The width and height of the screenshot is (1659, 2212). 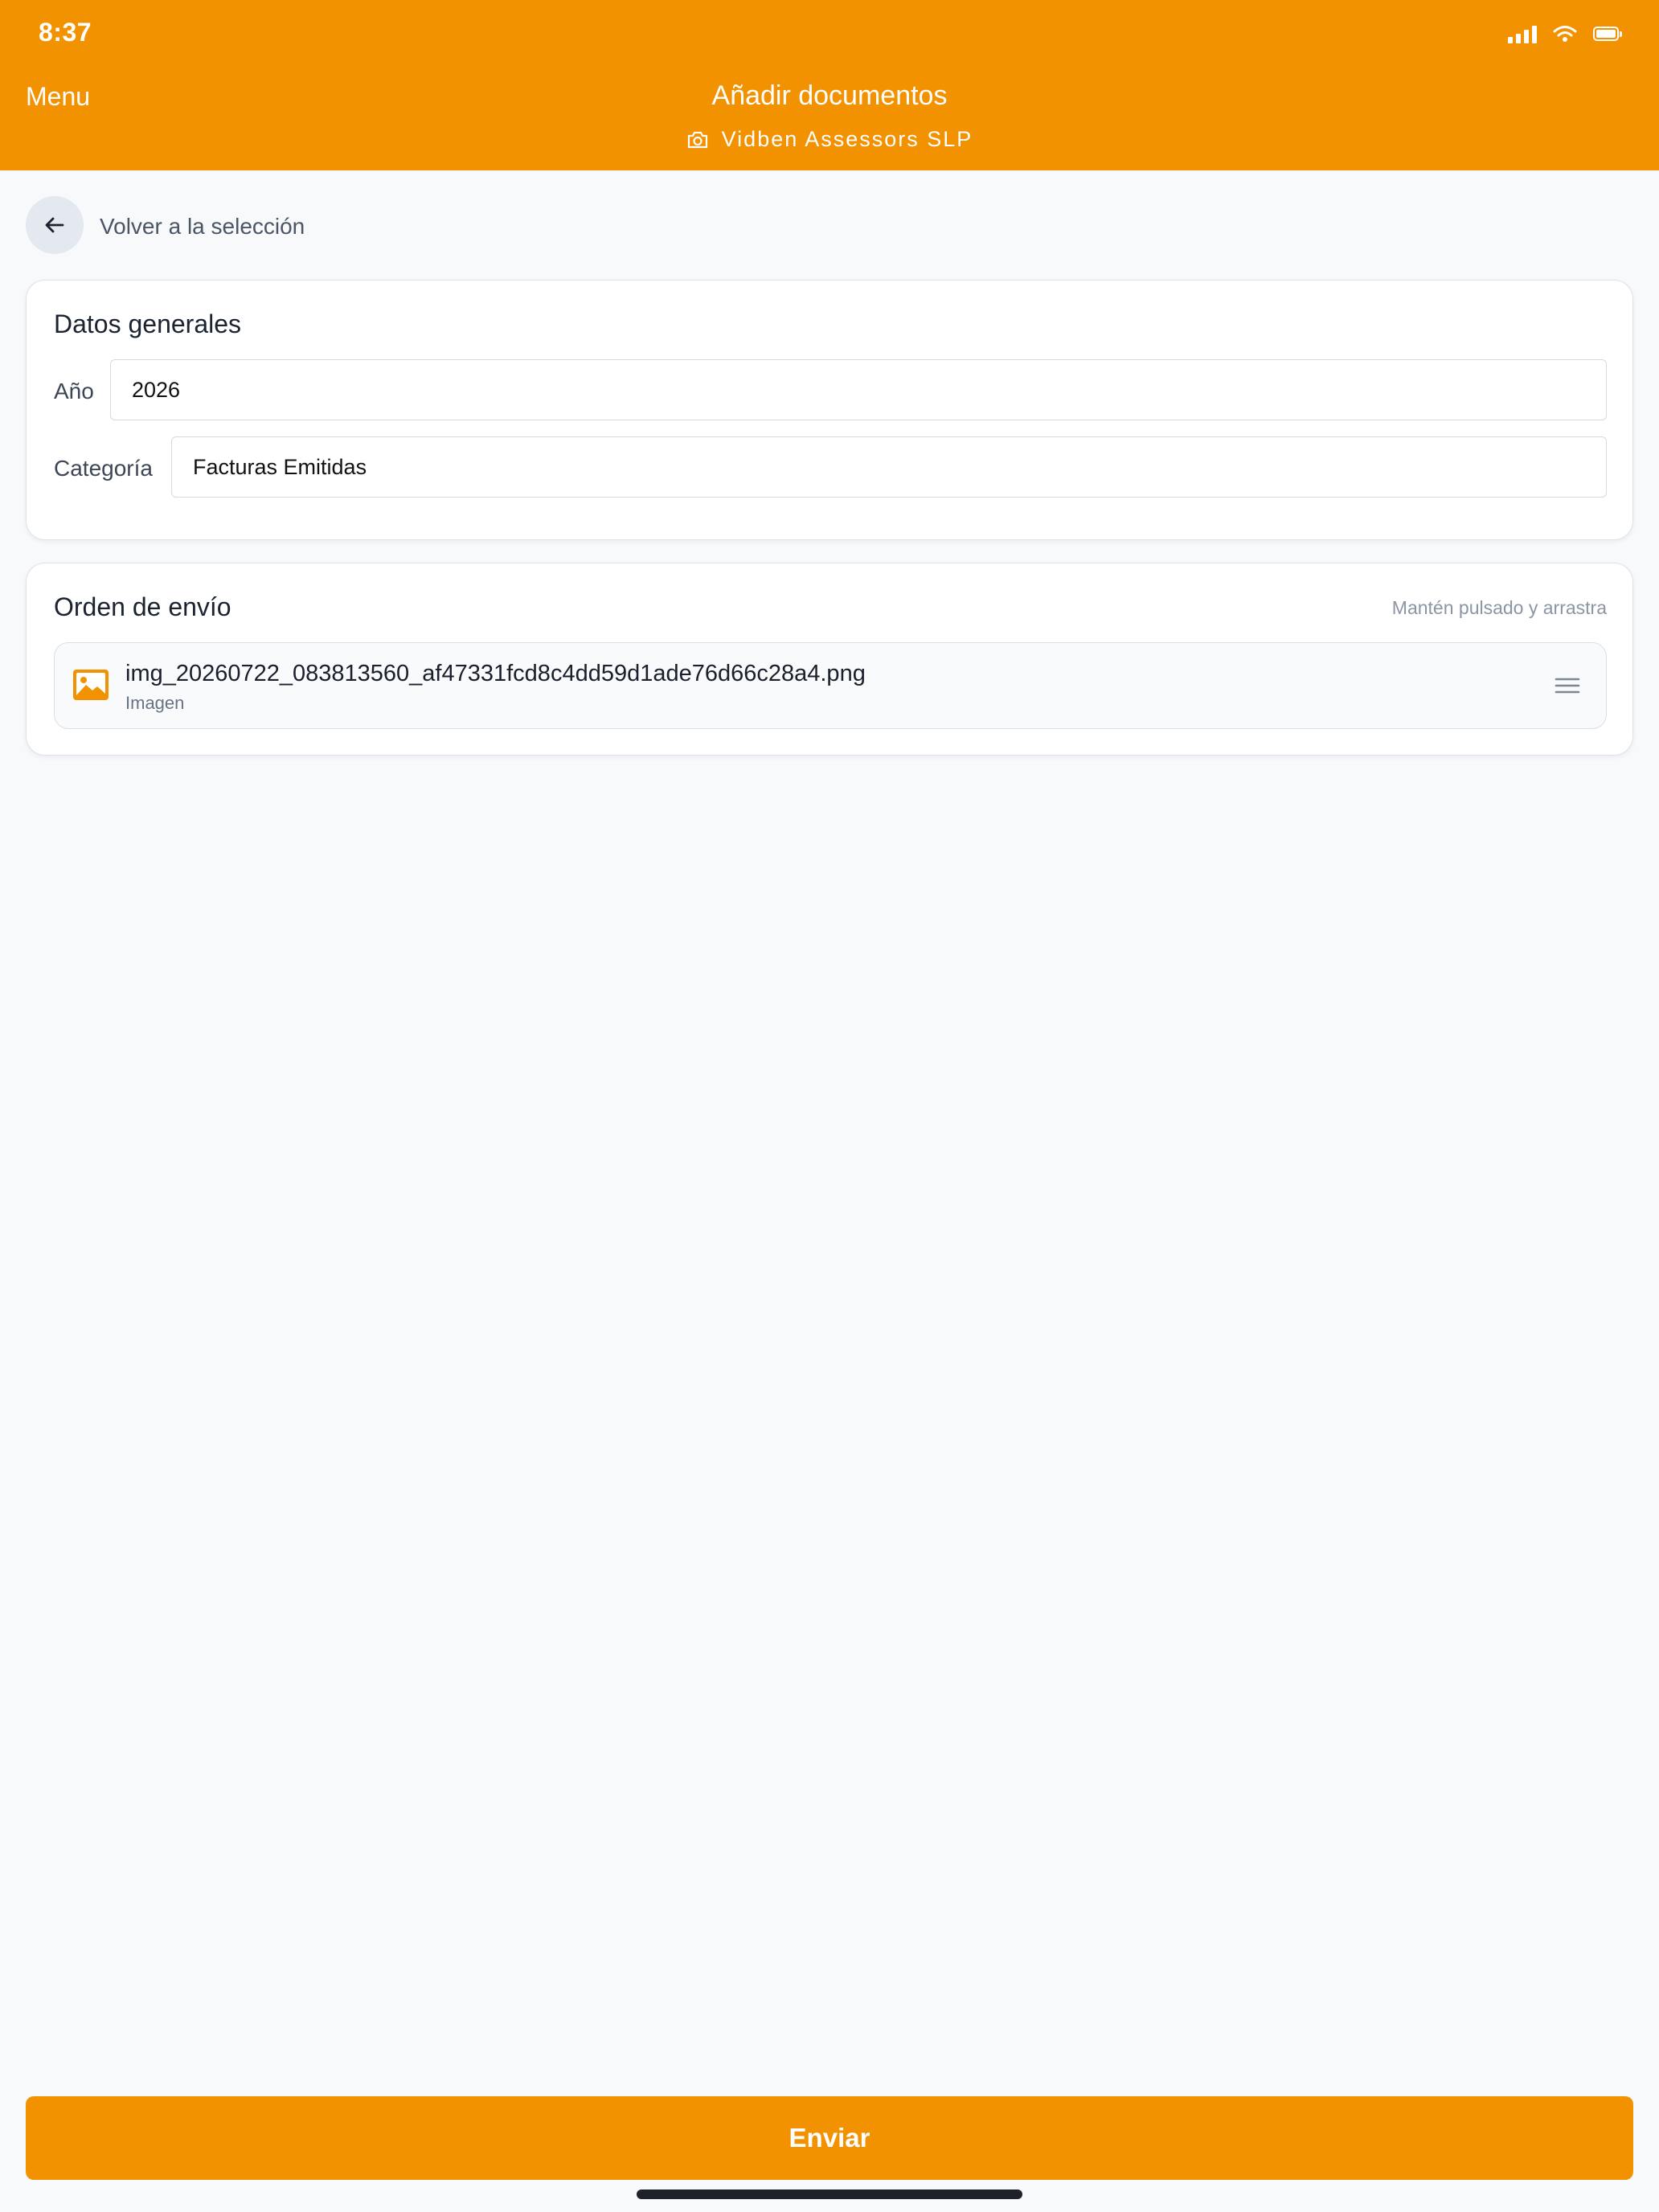 What do you see at coordinates (829, 2194) in the screenshot?
I see `home-indicator` at bounding box center [829, 2194].